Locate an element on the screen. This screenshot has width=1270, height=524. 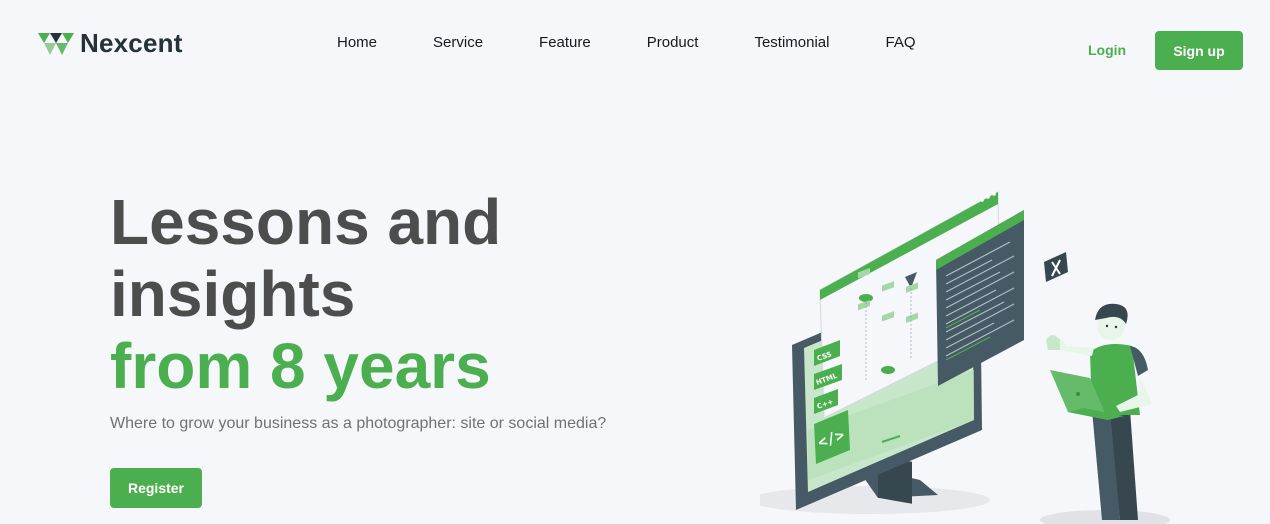
hero-title-line-1: Lessons and is located at coordinates (306, 222).